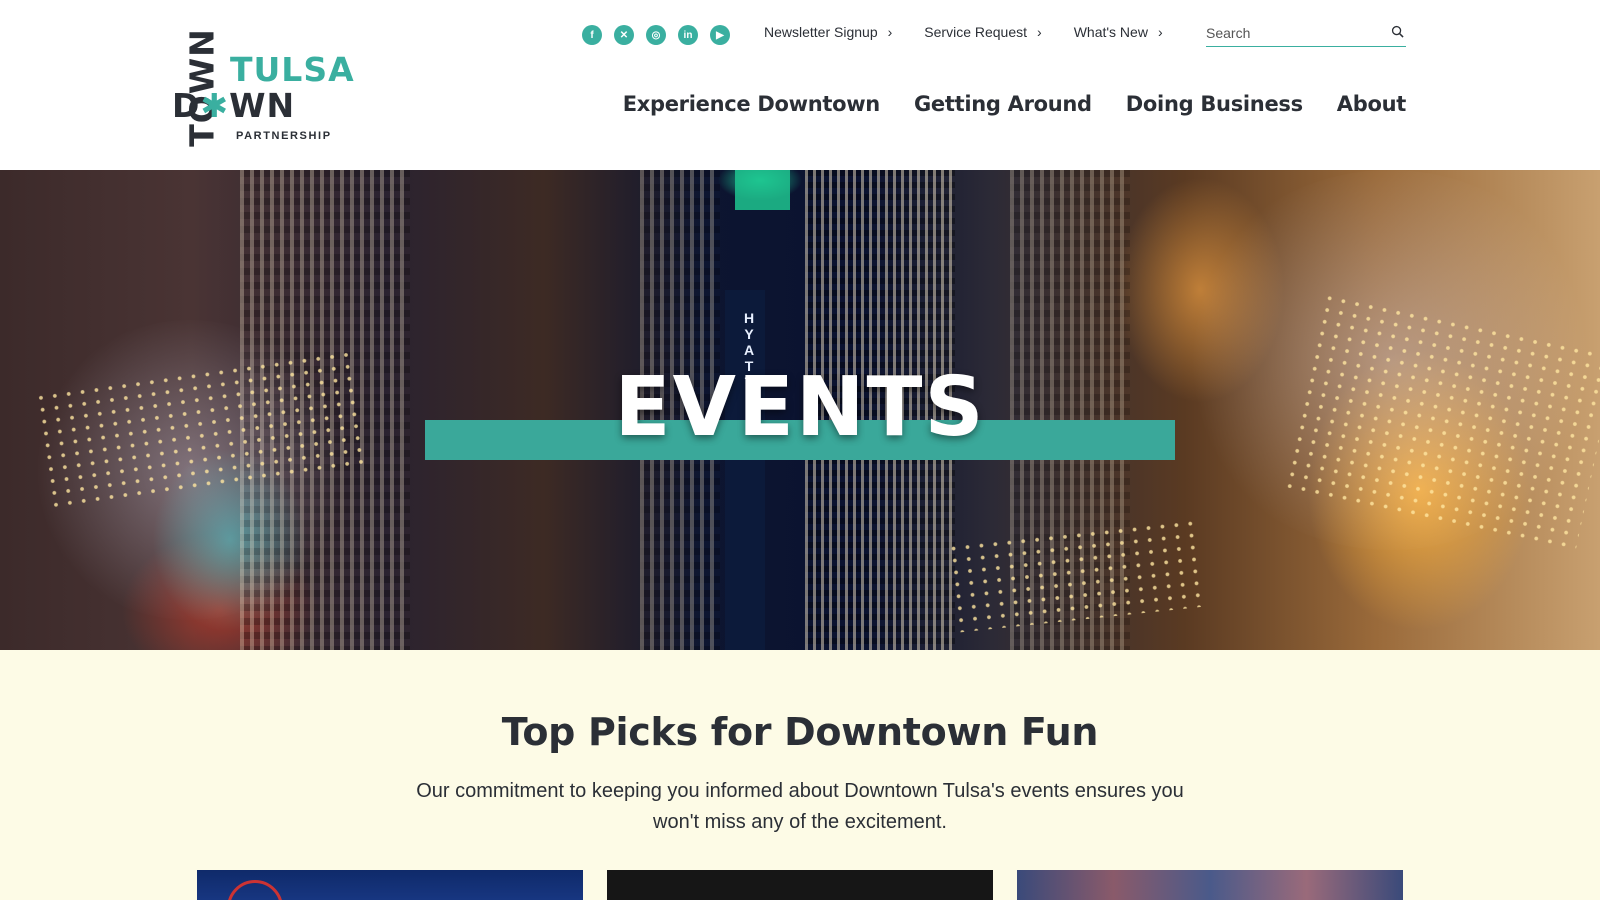 This screenshot has width=1600, height=900. I want to click on page-title: EVENTS, so click(800, 407).